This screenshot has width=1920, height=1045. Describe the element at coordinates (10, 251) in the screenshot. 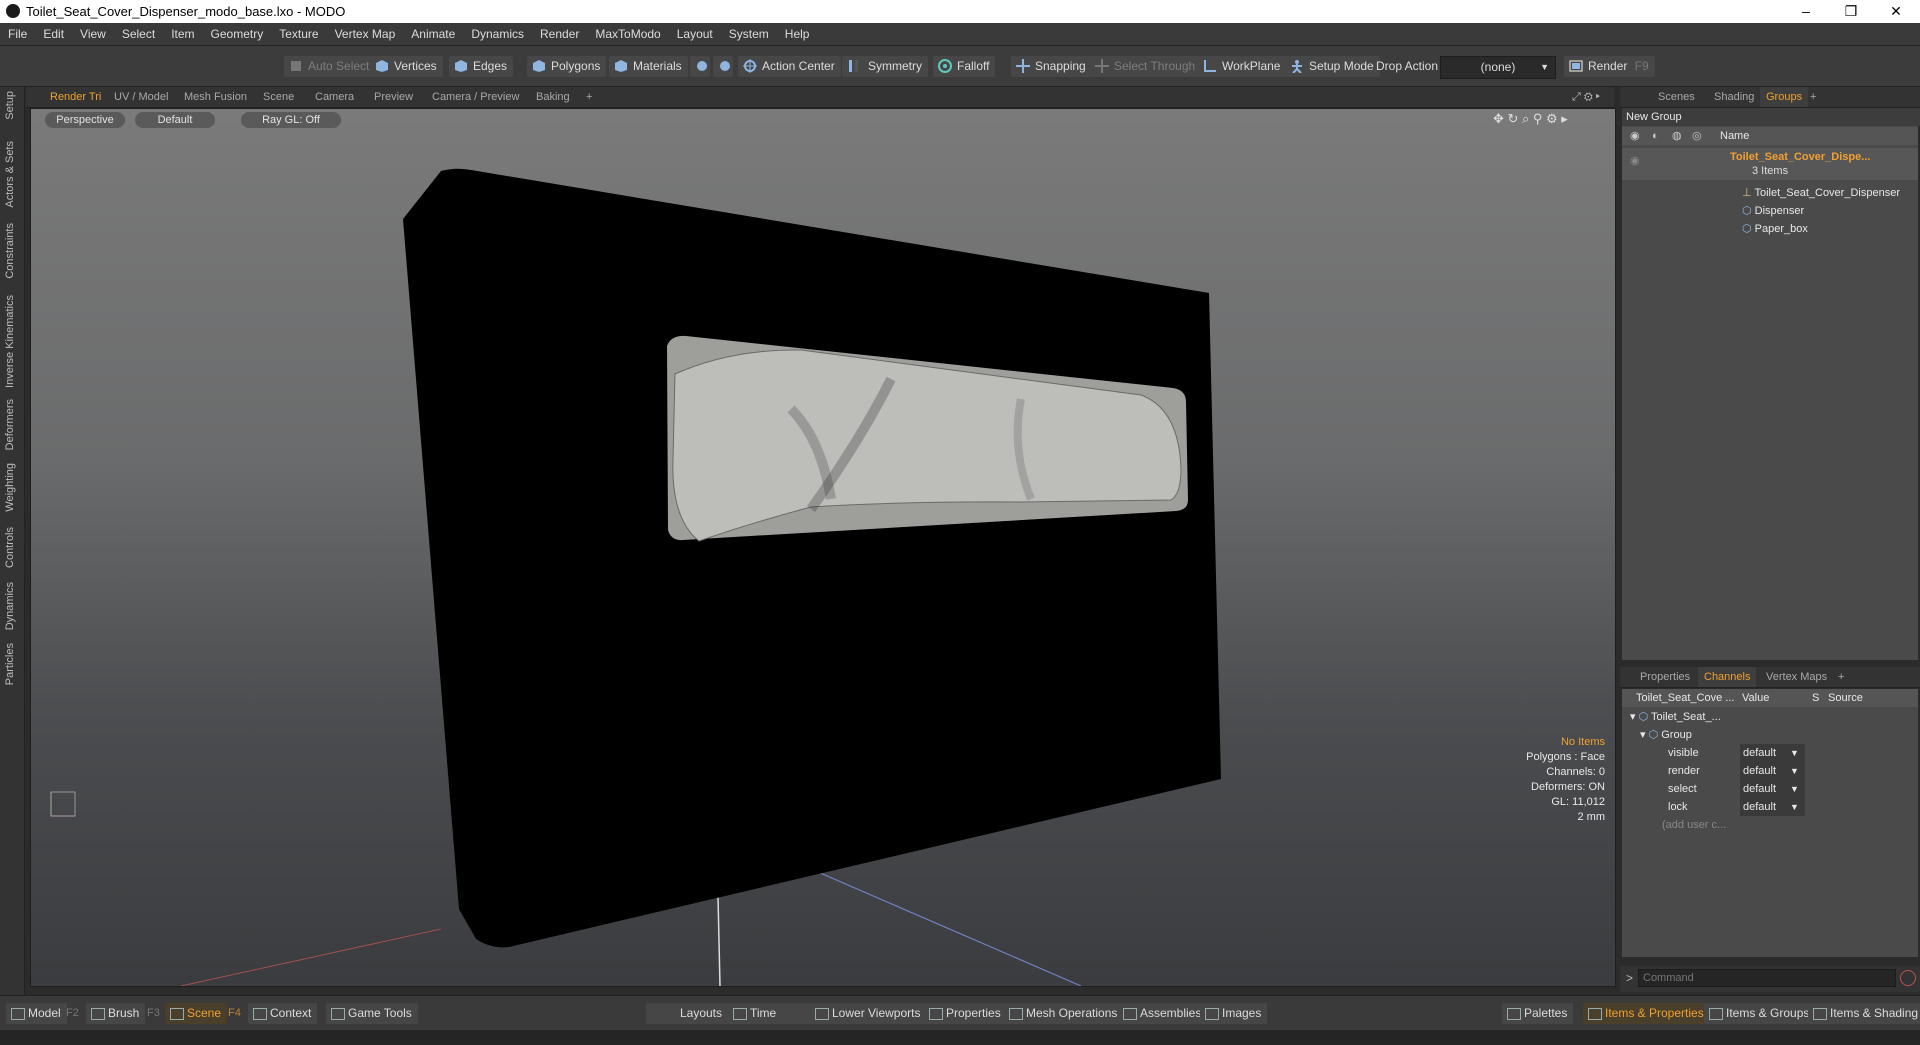

I see `tab-constraints: Constraints` at that location.